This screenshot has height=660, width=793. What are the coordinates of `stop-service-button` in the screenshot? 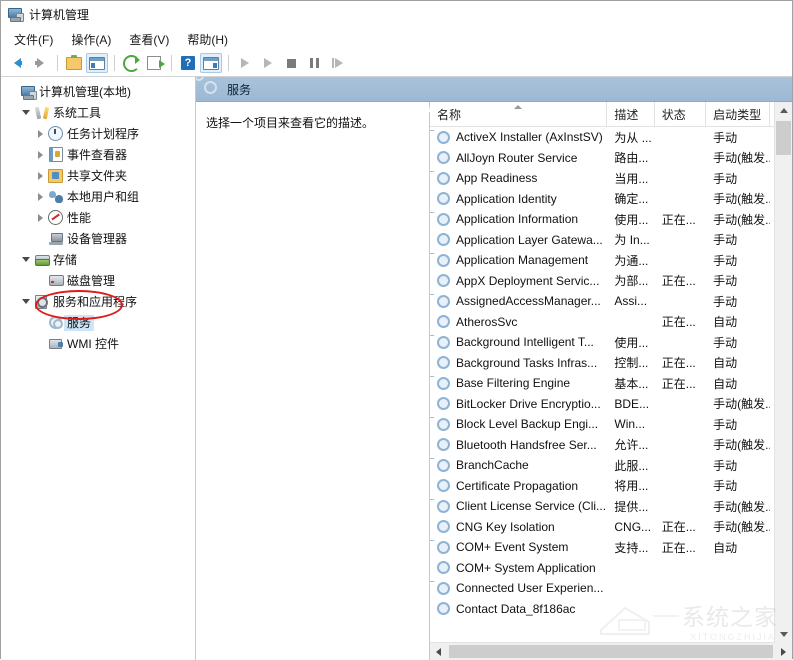 It's located at (291, 63).